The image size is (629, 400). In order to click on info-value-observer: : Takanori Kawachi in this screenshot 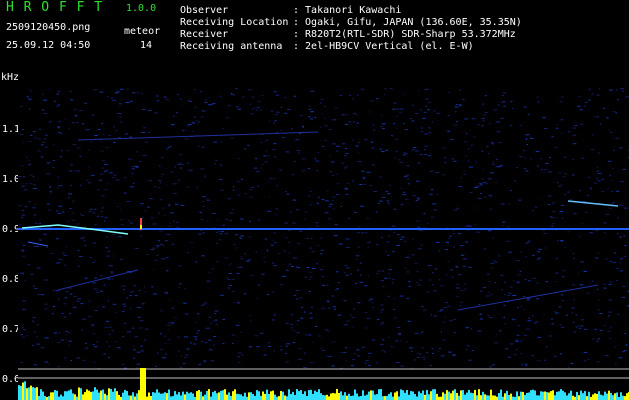, I will do `click(347, 10)`.